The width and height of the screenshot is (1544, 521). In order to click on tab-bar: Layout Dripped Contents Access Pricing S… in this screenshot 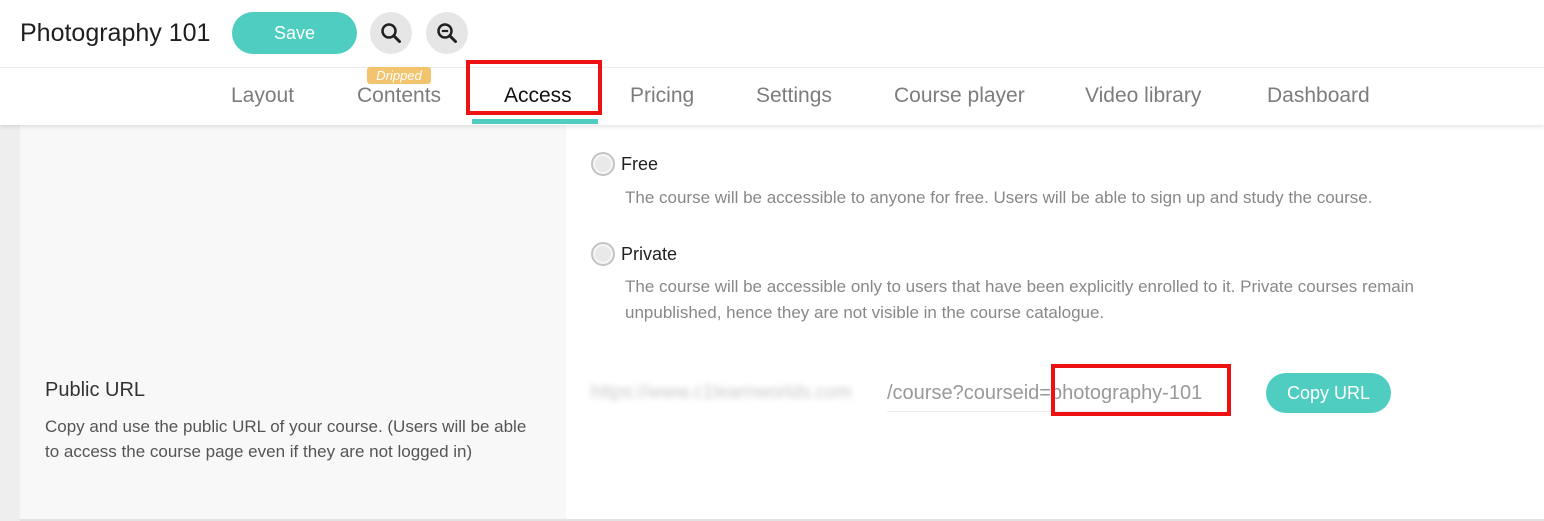, I will do `click(772, 92)`.